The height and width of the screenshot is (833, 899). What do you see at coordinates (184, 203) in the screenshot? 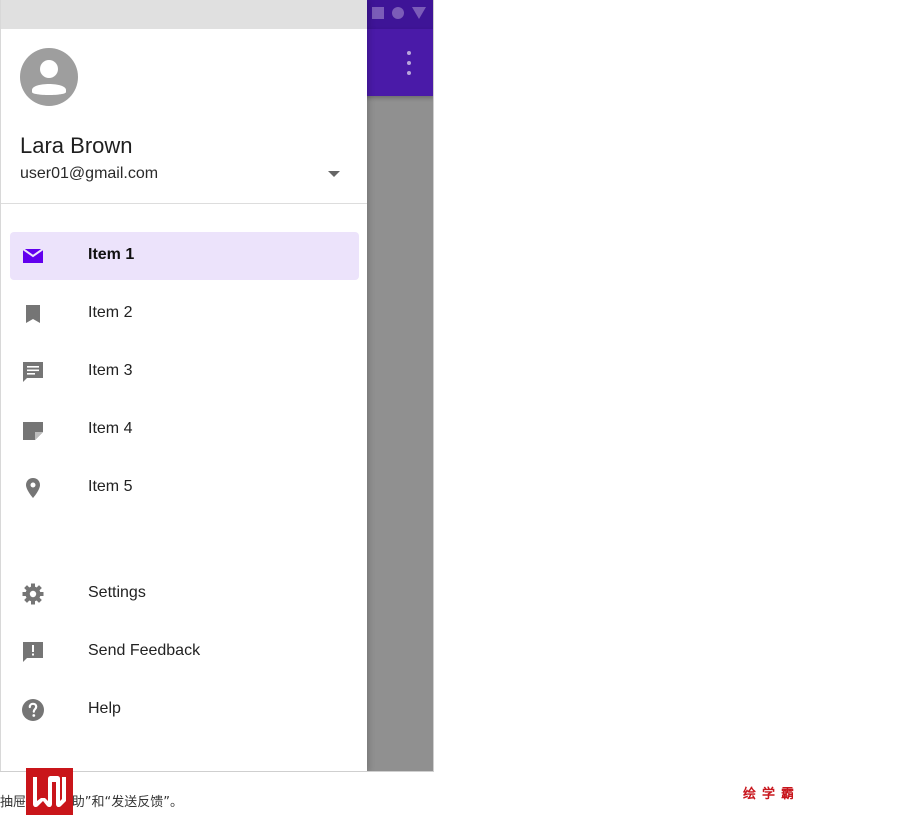
I see `header-divider` at bounding box center [184, 203].